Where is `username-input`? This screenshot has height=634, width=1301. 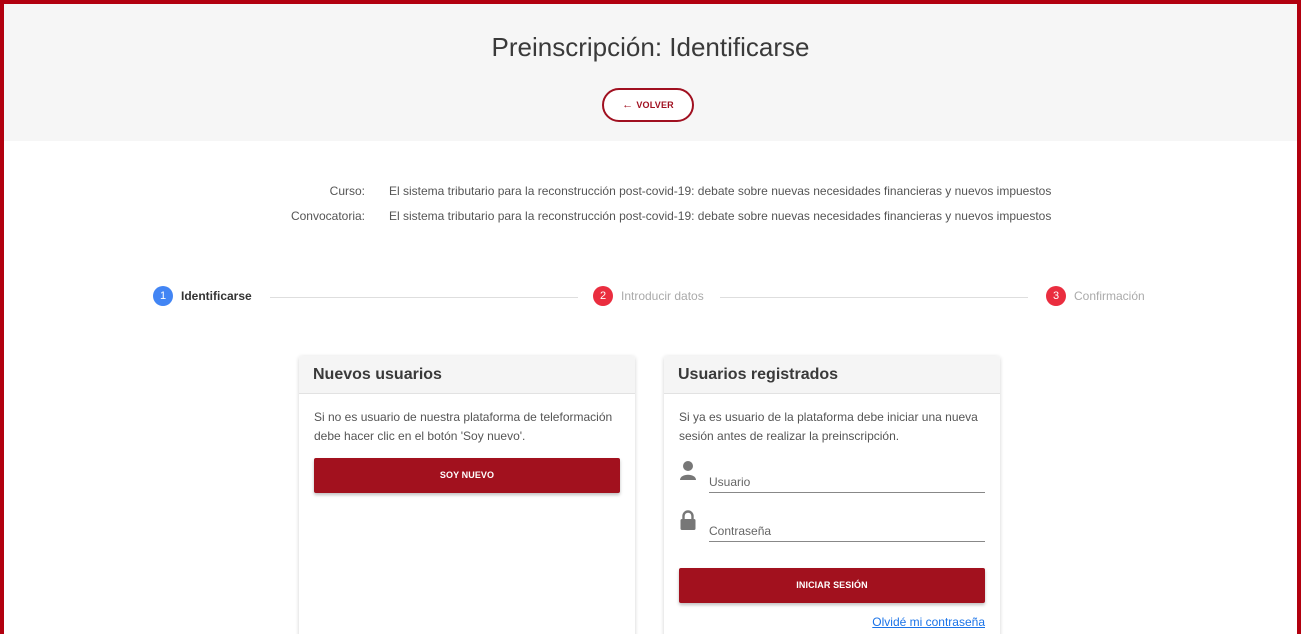
username-input is located at coordinates (847, 481).